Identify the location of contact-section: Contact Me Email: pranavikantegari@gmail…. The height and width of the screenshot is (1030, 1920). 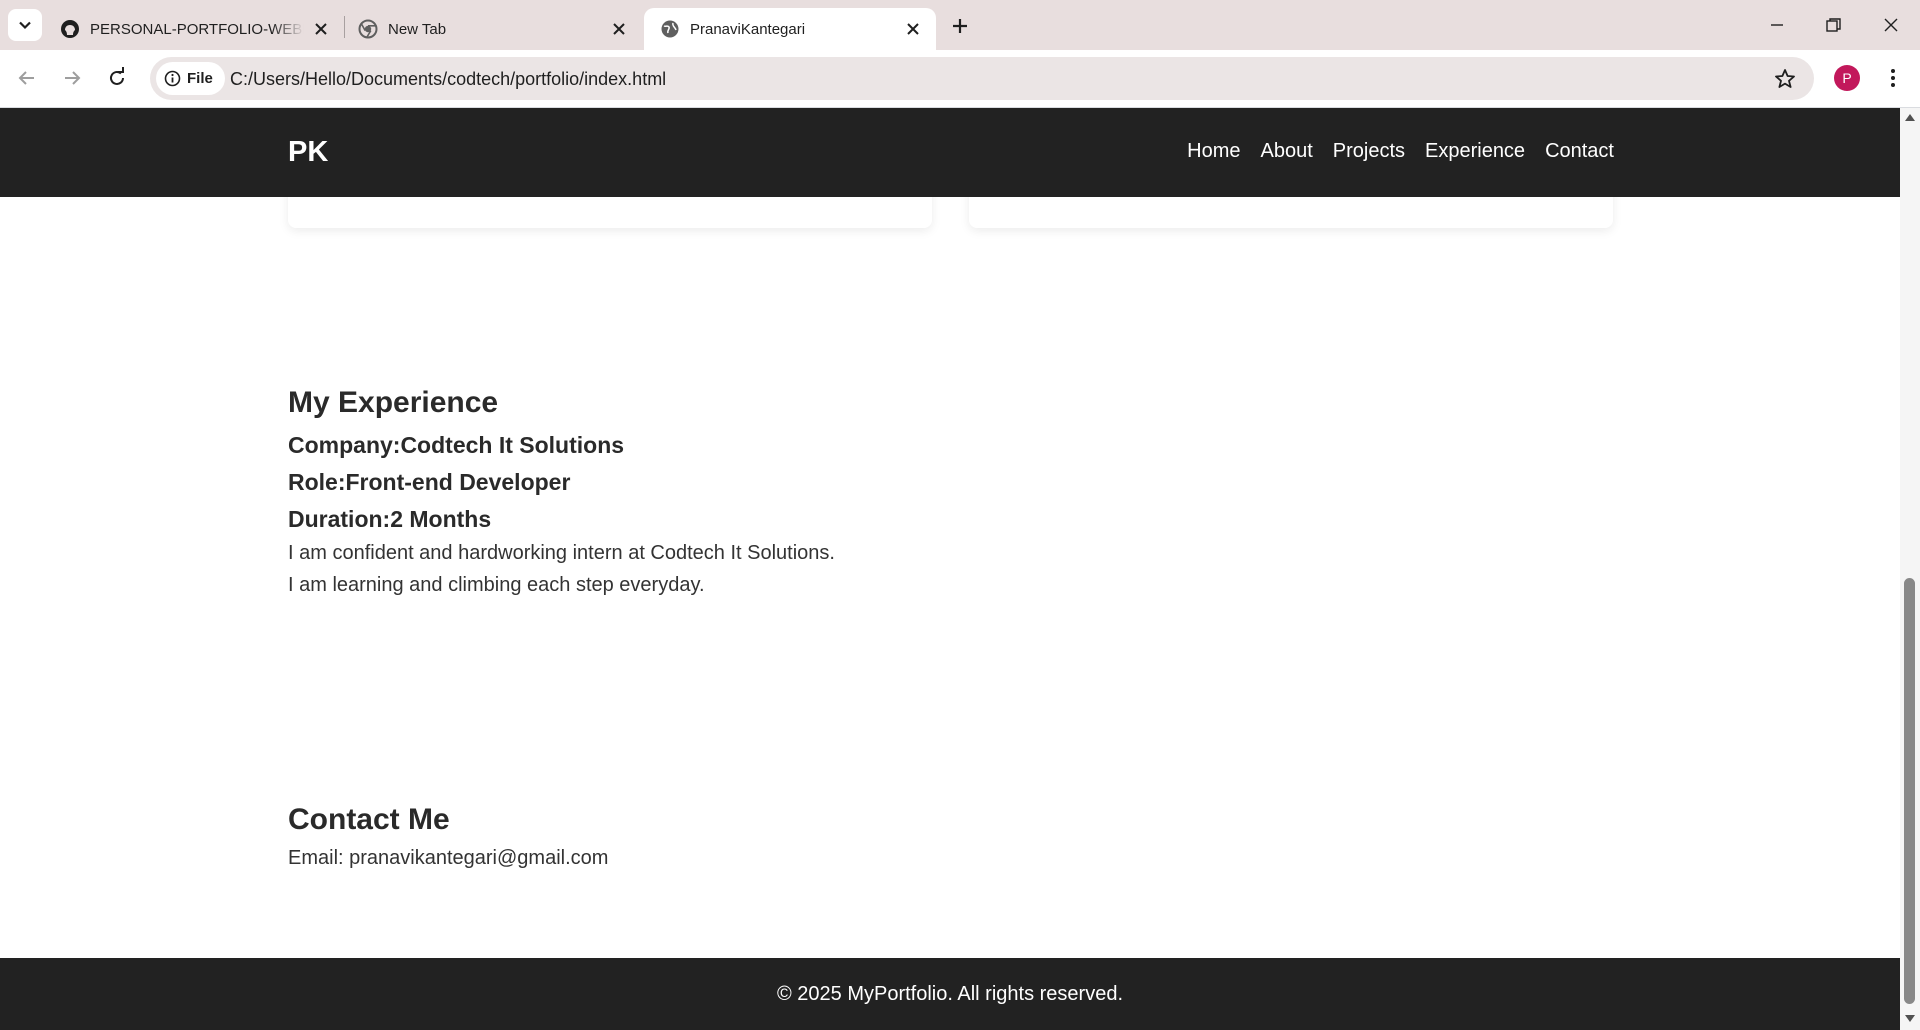
(448, 836).